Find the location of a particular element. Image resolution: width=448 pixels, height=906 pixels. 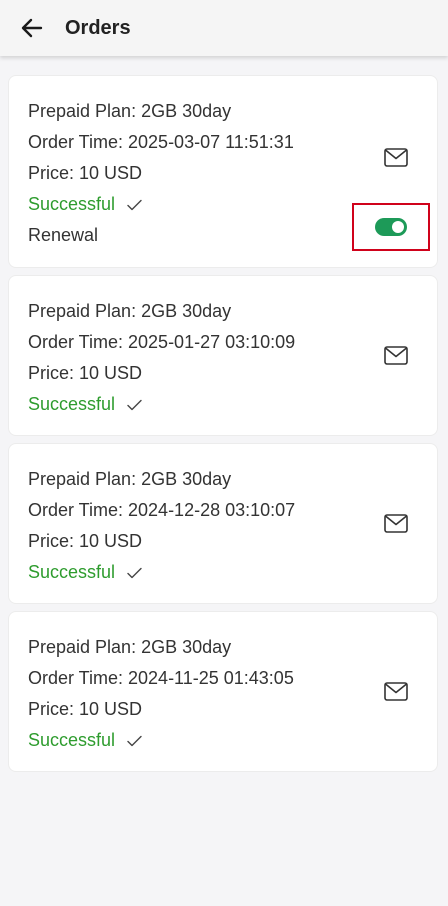

order-time: Order Time: 2024-11-25 01:43:05 is located at coordinates (161, 678).